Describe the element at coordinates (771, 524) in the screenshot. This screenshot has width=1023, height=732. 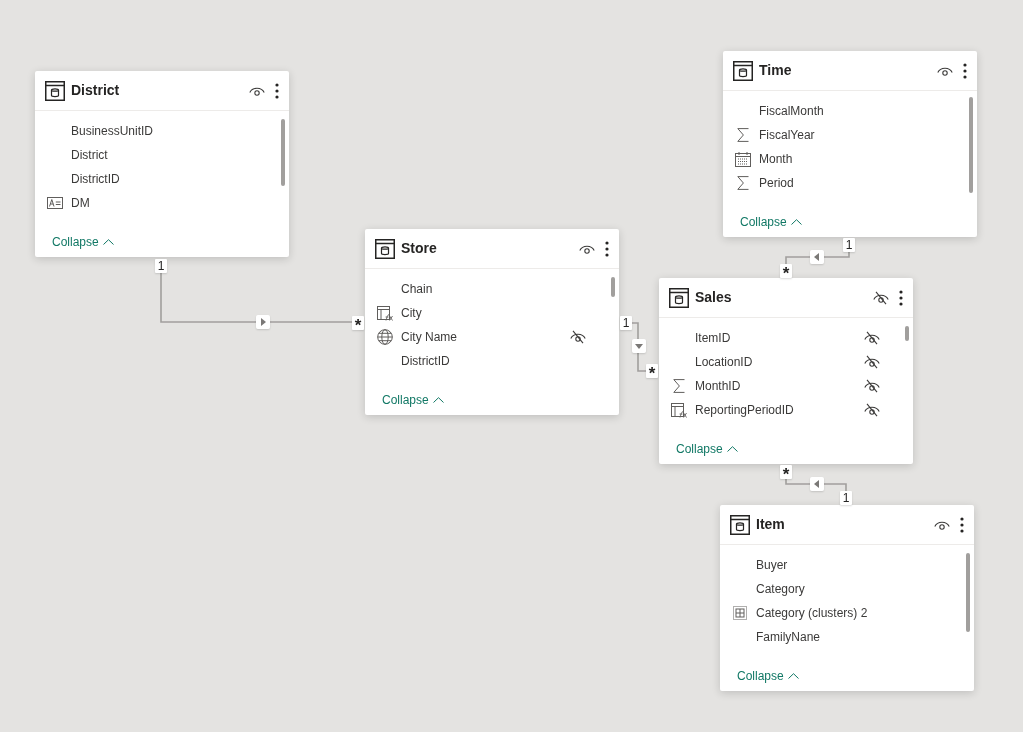
I see `table-title: Item` at that location.